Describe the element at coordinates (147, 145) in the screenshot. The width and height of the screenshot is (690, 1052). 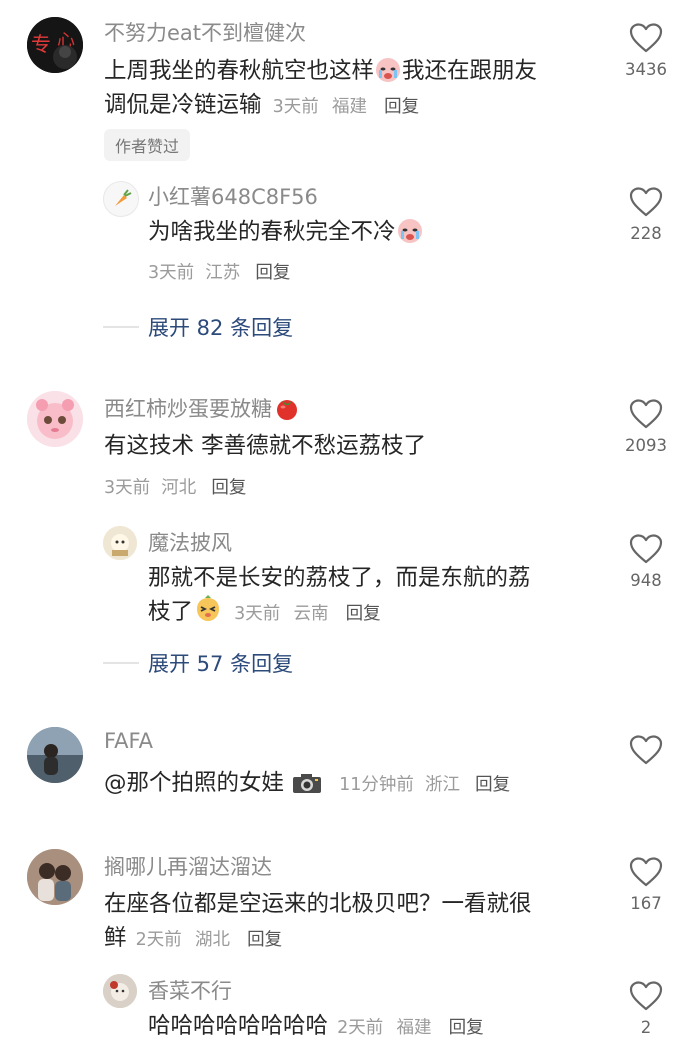
I see `author-liked-badge: 作者赞过` at that location.